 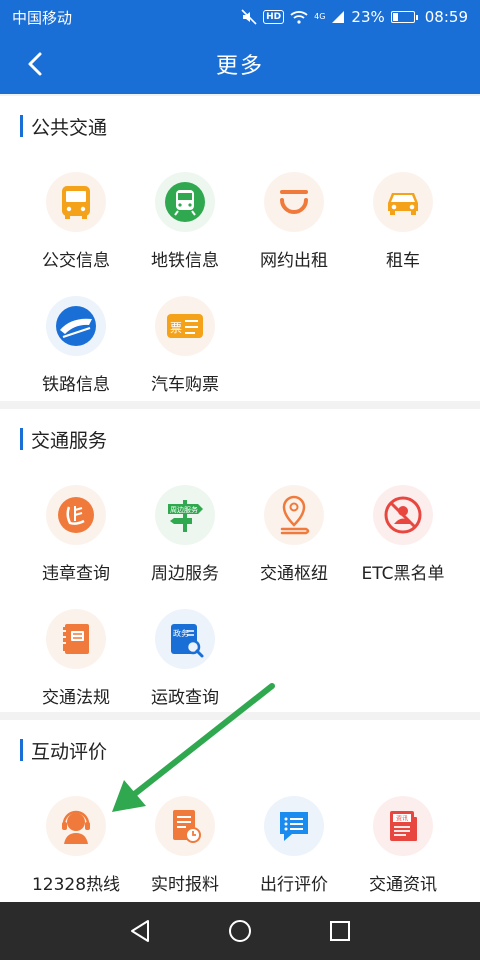 I want to click on tile-label: 地铁信息, so click(x=185, y=261).